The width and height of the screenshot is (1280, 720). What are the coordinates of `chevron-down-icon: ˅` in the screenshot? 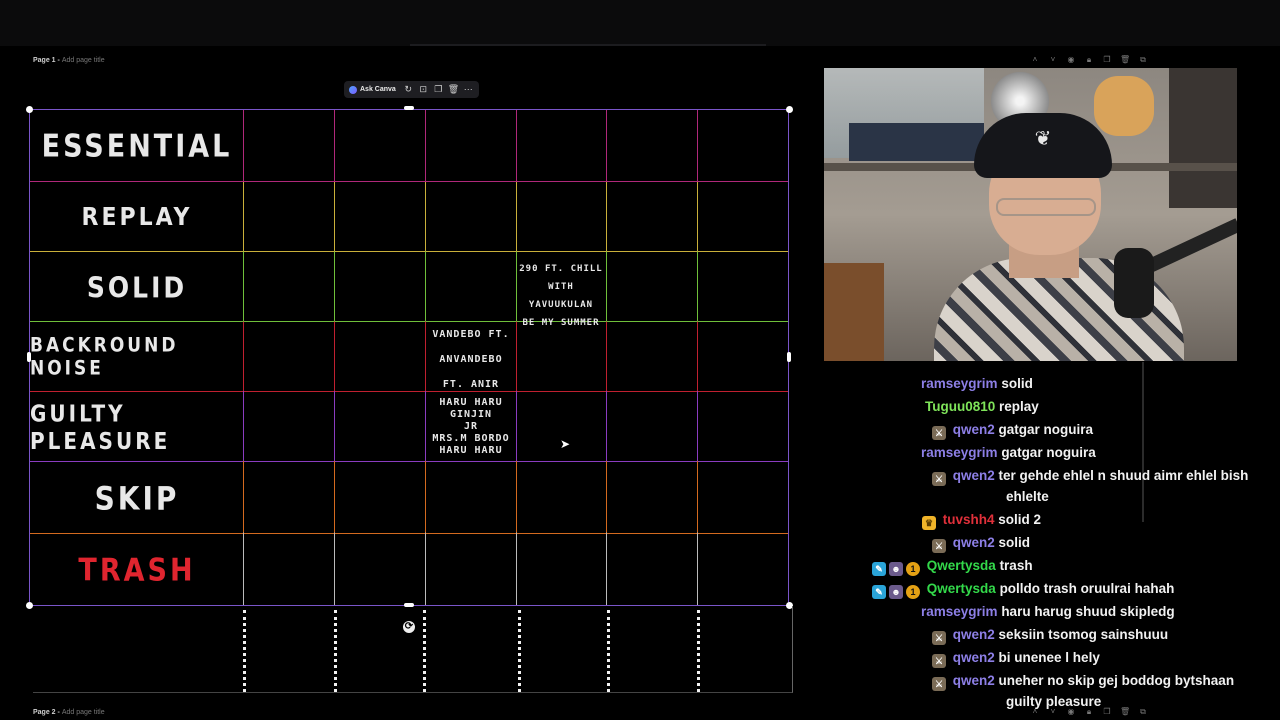 It's located at (1053, 60).